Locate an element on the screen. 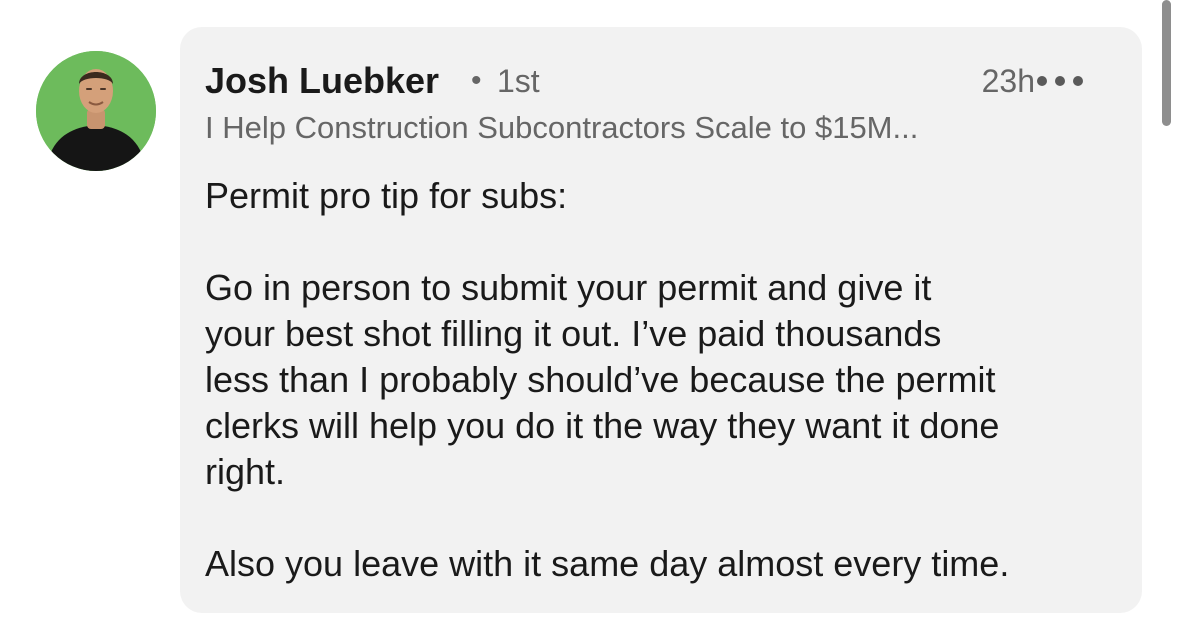 This screenshot has width=1179, height=640. avatar is located at coordinates (96, 111).